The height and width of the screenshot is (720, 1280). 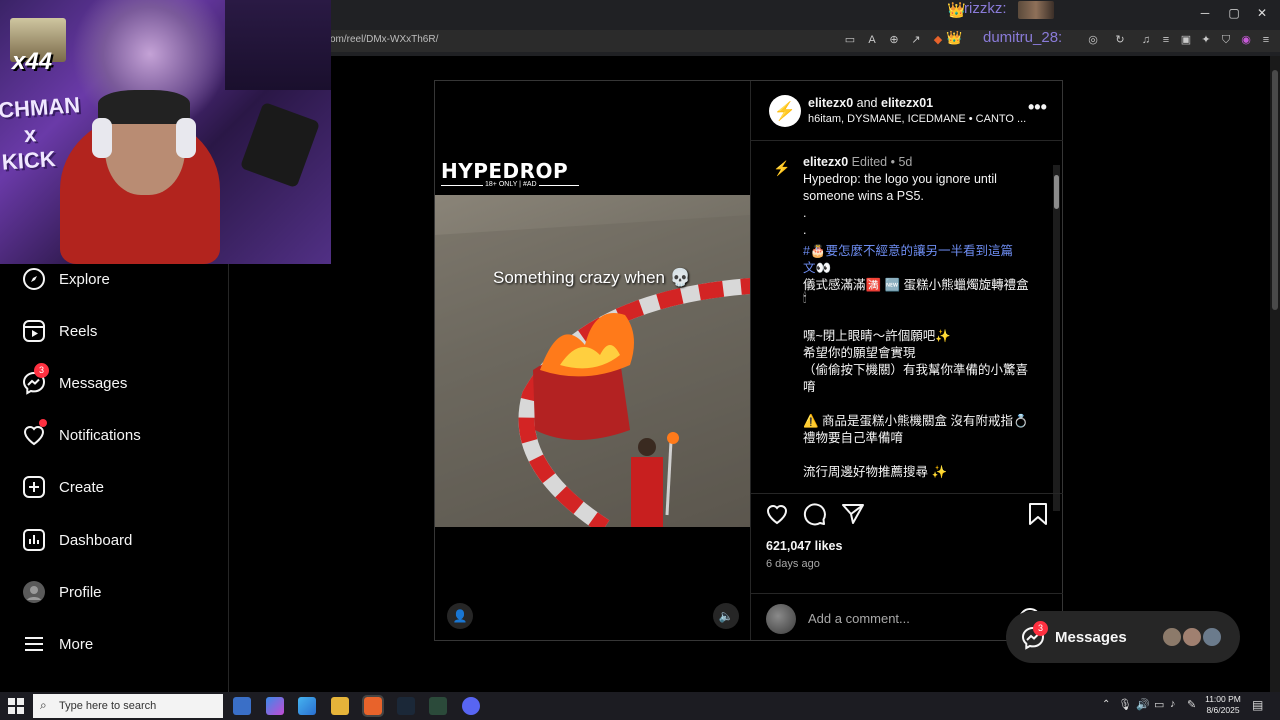 I want to click on caption-meta: elitezx0 Edited • 5d, so click(x=857, y=162).